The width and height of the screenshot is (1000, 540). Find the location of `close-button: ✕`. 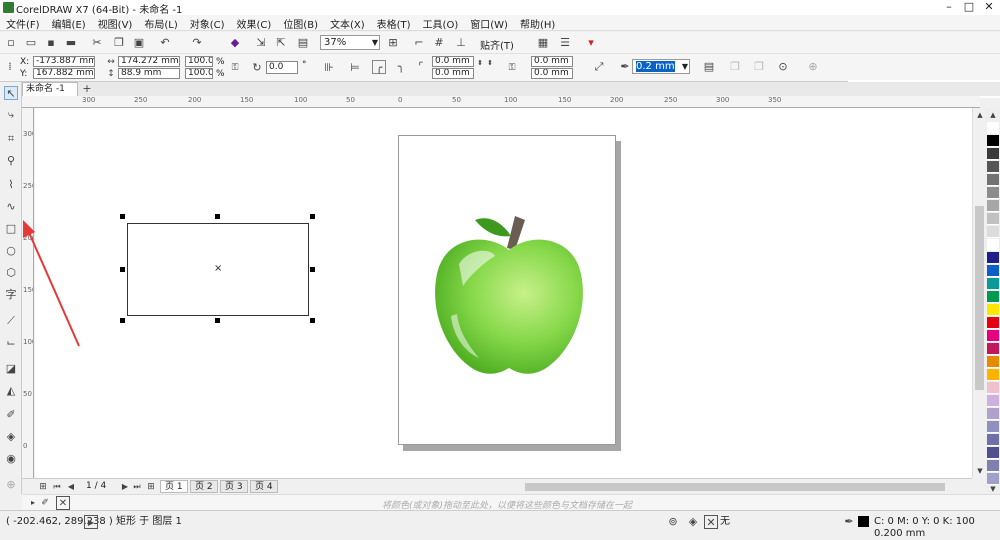

close-button: ✕ is located at coordinates (989, 7).